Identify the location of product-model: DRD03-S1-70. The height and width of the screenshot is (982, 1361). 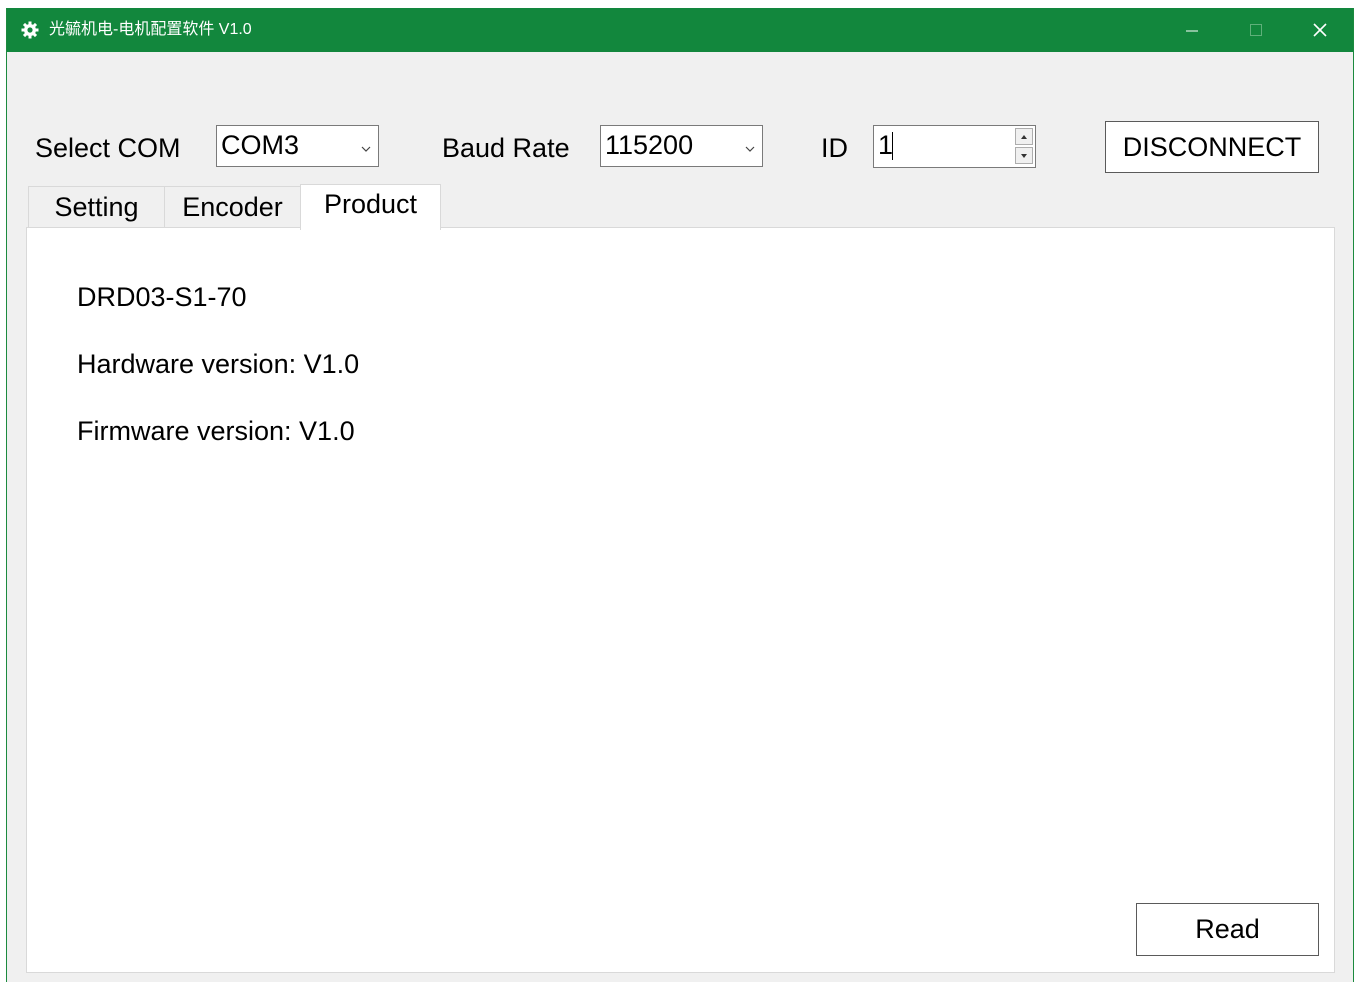
(162, 297).